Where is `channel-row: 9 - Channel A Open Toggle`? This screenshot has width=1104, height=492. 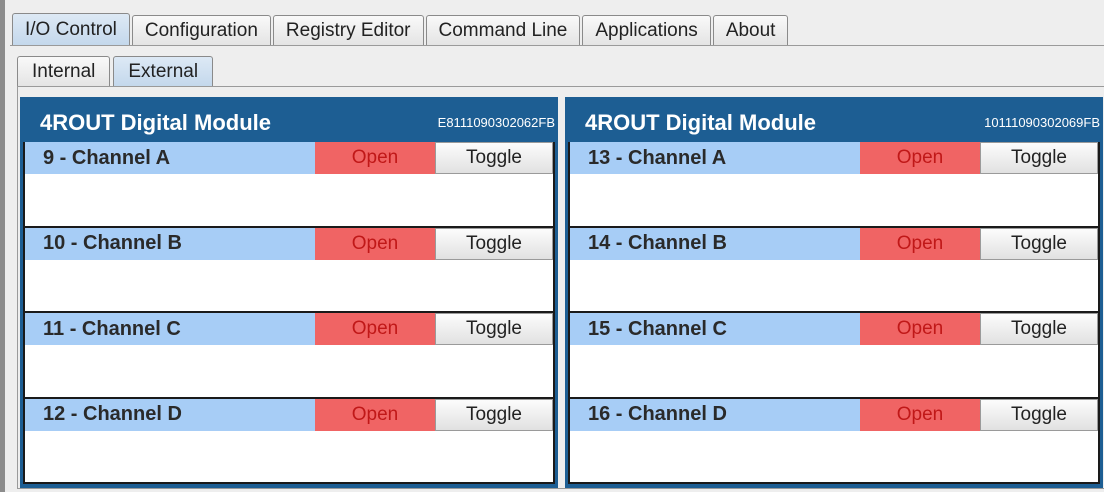 channel-row: 9 - Channel A Open Toggle is located at coordinates (289, 185).